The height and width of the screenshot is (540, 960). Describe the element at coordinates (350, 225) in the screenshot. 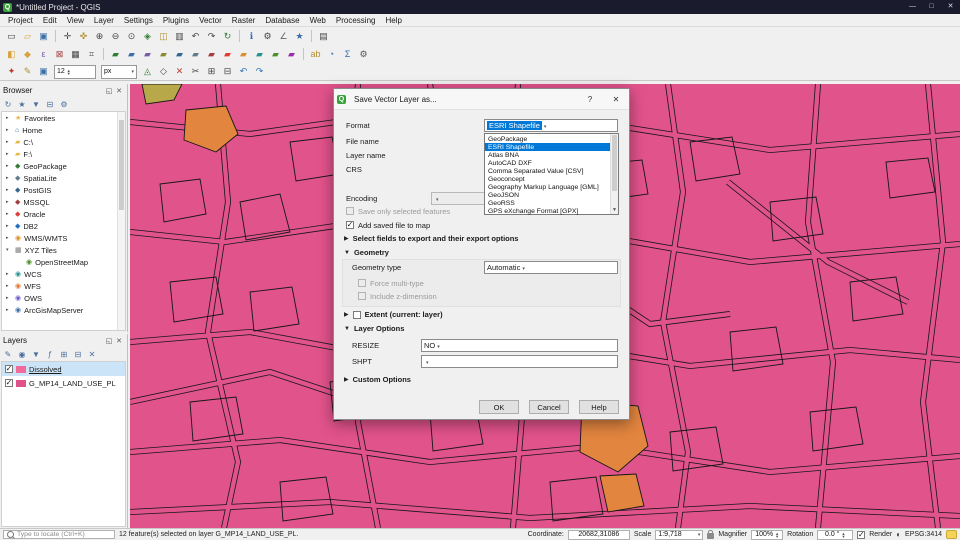

I see `add-saved-file-checkbox` at that location.